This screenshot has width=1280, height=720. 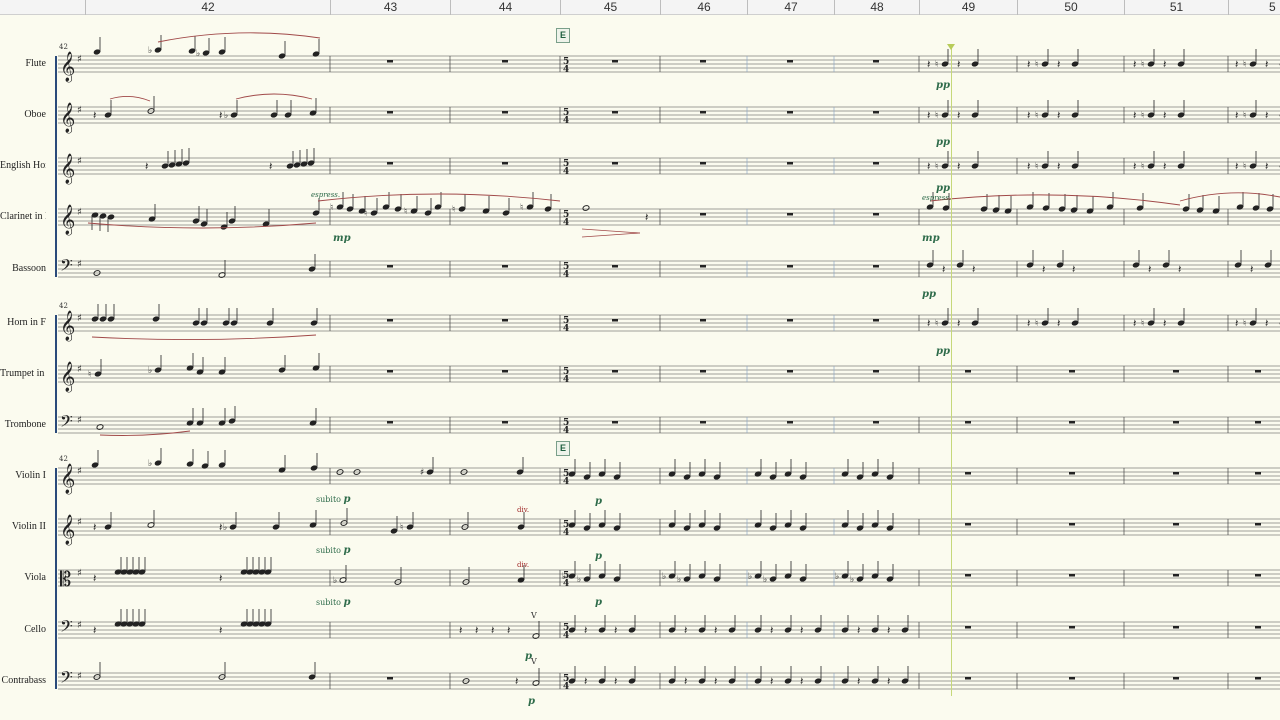 I want to click on dynamic-mp-clarinet-43: mp, so click(x=342, y=238).